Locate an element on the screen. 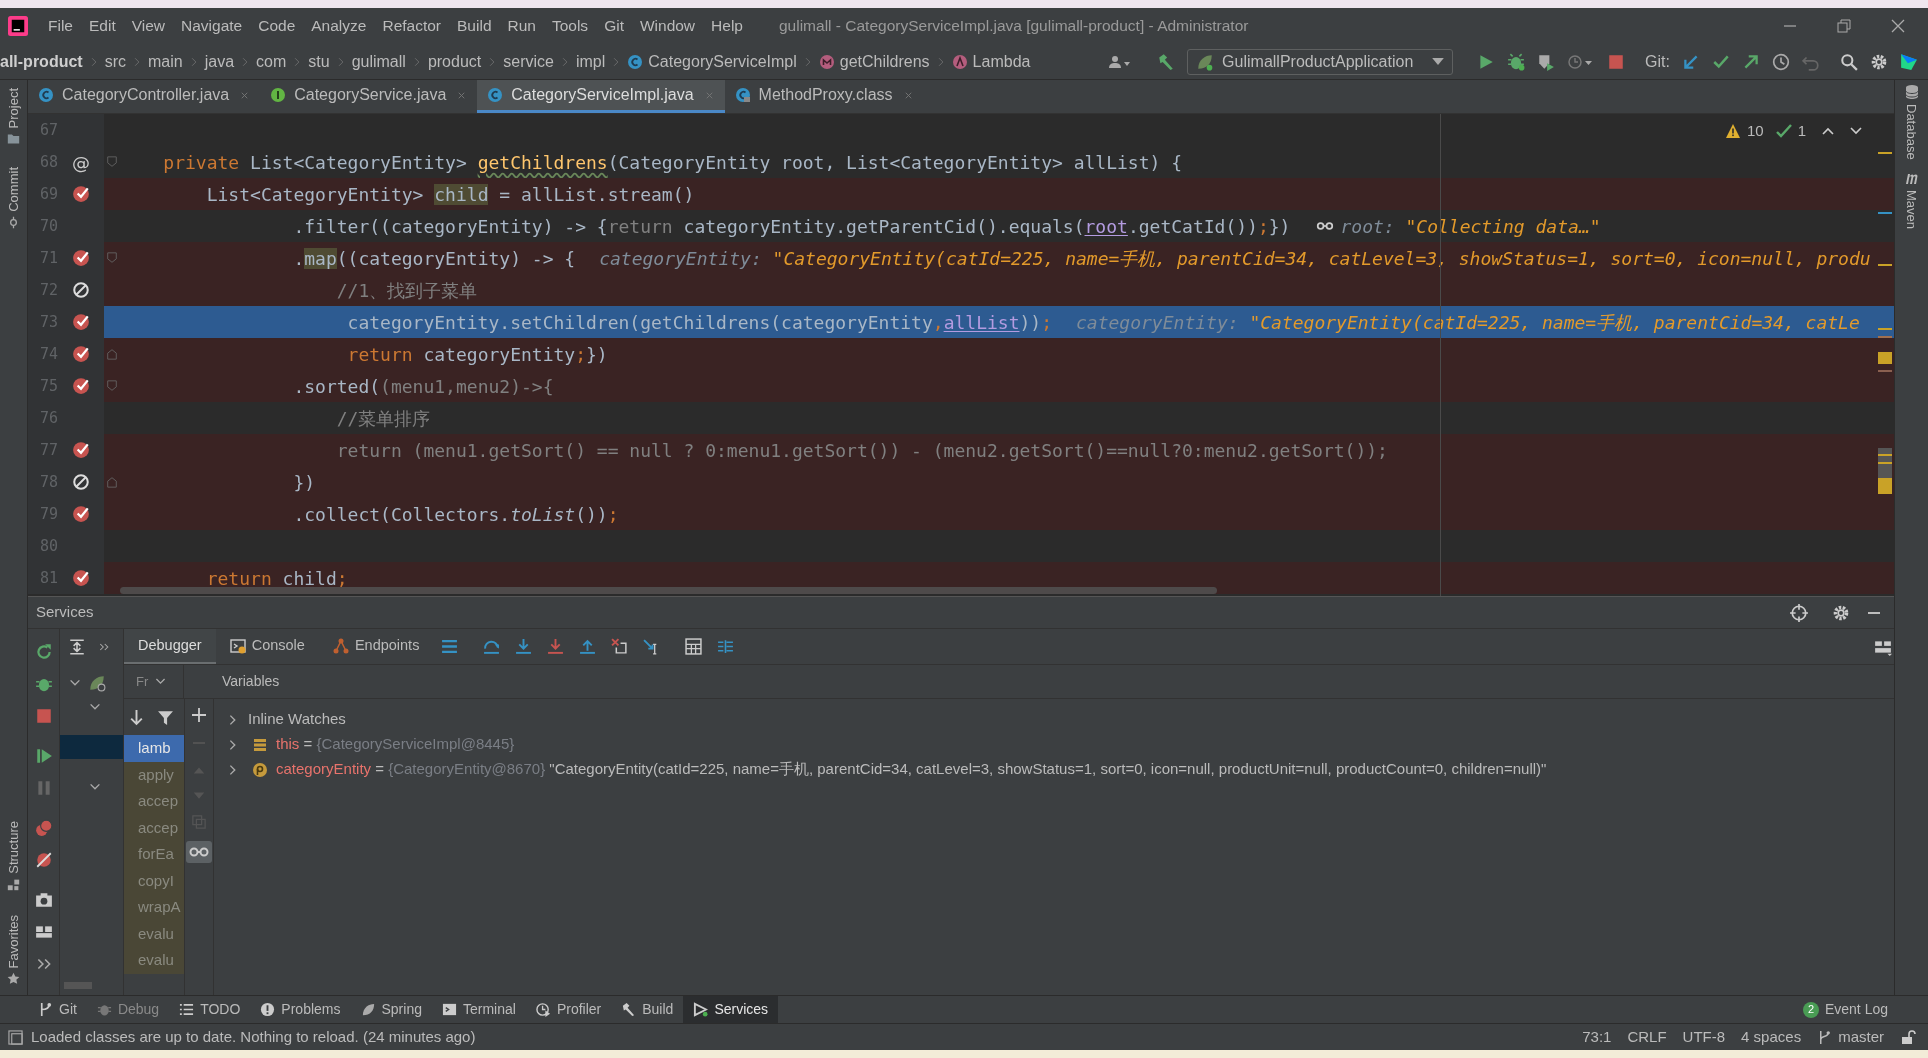 This screenshot has width=1928, height=1058. restore-icon is located at coordinates (1844, 26).